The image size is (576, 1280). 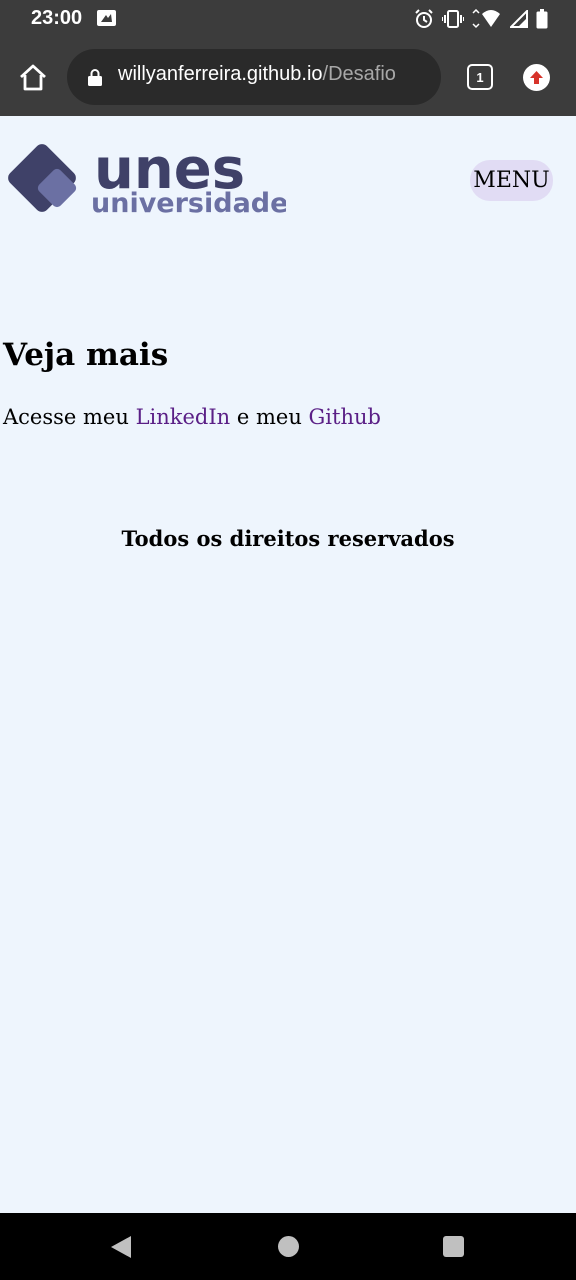 What do you see at coordinates (453, 19) in the screenshot?
I see `vibrate-icon` at bounding box center [453, 19].